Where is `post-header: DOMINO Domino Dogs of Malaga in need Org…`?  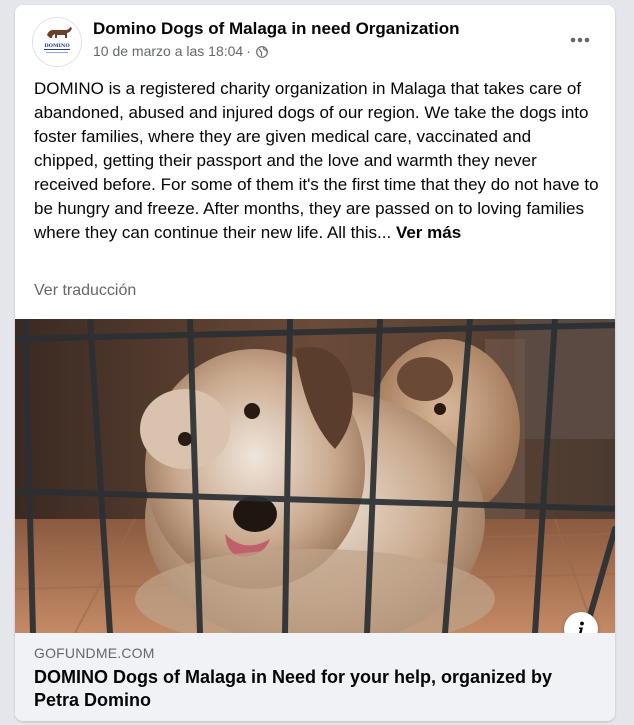 post-header: DOMINO Domino Dogs of Malaga in need Org… is located at coordinates (315, 39).